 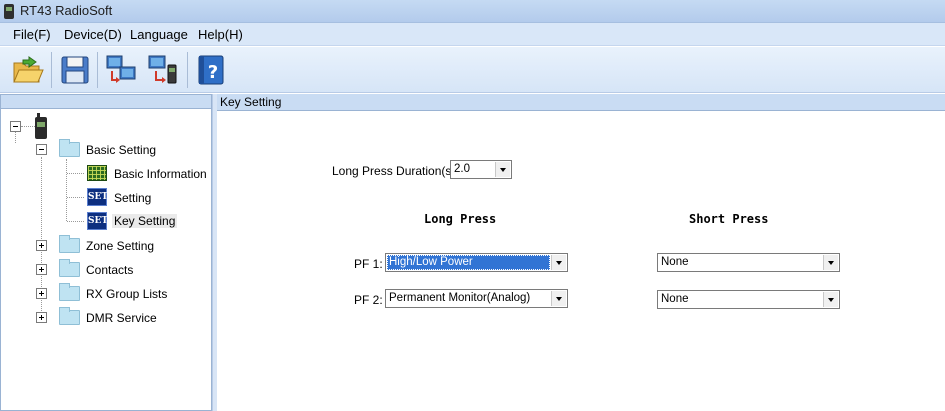 I want to click on save-disk-icon, so click(x=75, y=70).